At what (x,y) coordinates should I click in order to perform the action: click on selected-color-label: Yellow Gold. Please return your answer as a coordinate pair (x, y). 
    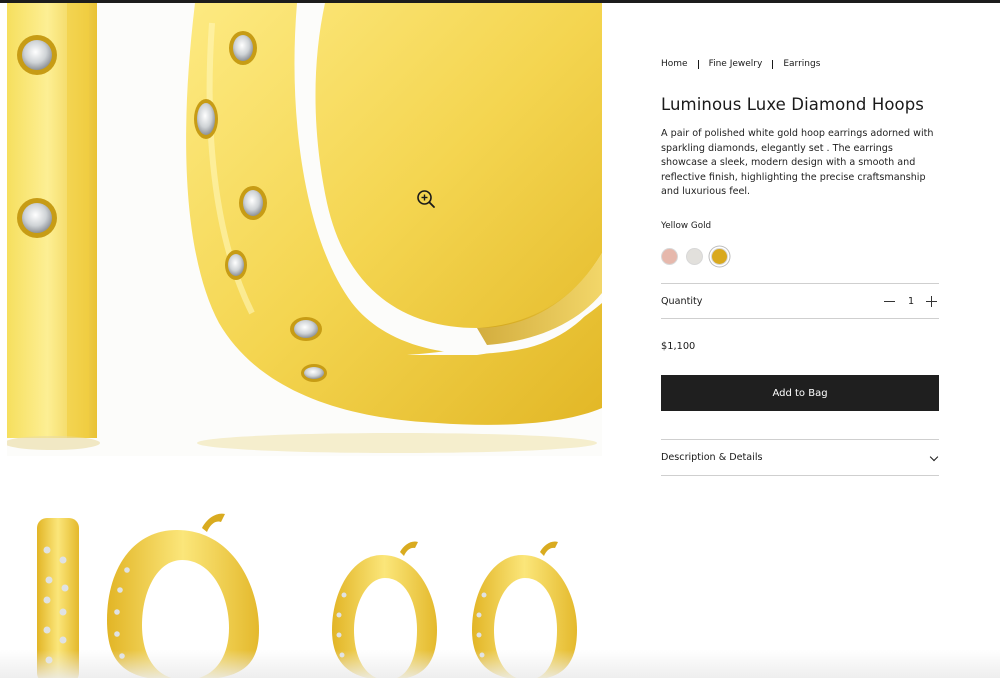
    Looking at the image, I should click on (686, 226).